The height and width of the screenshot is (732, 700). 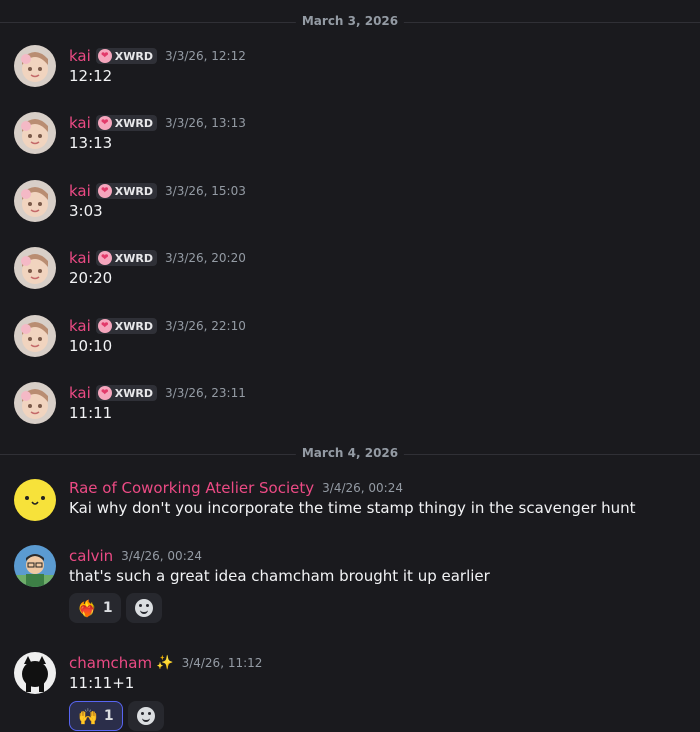 I want to click on author-name: Rae of Coworking Atelier Society, so click(x=191, y=488).